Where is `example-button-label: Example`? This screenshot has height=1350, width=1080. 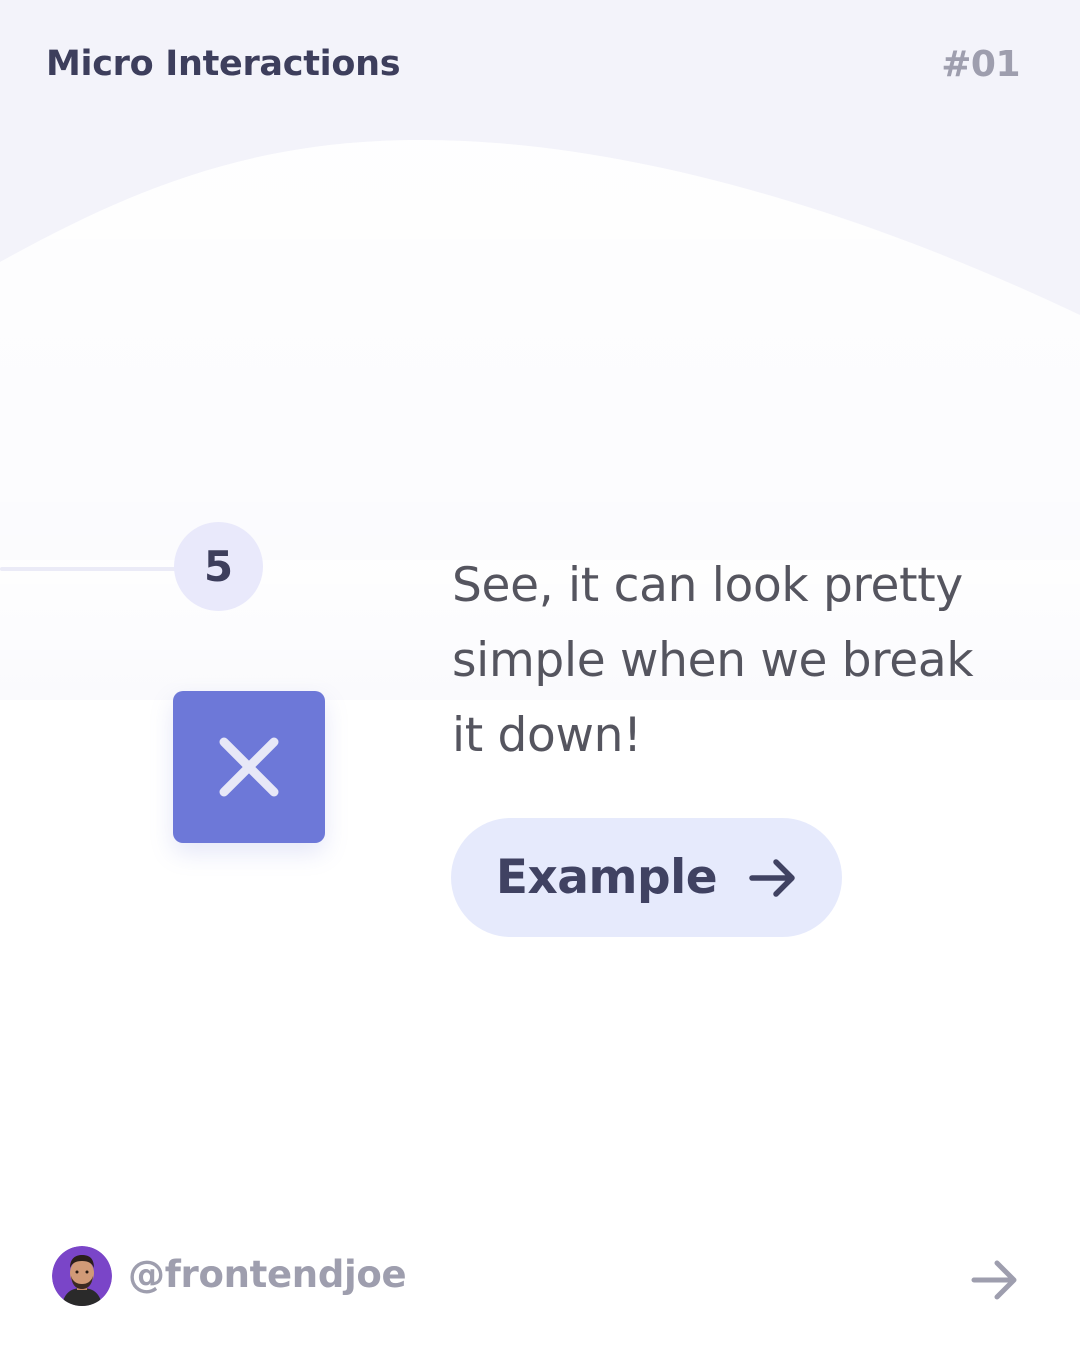
example-button-label: Example is located at coordinates (606, 877).